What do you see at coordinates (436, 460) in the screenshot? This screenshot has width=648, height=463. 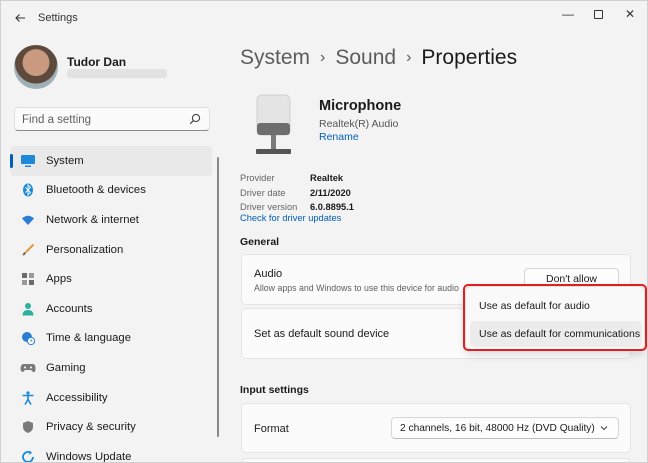 I see `next-card-partial` at bounding box center [436, 460].